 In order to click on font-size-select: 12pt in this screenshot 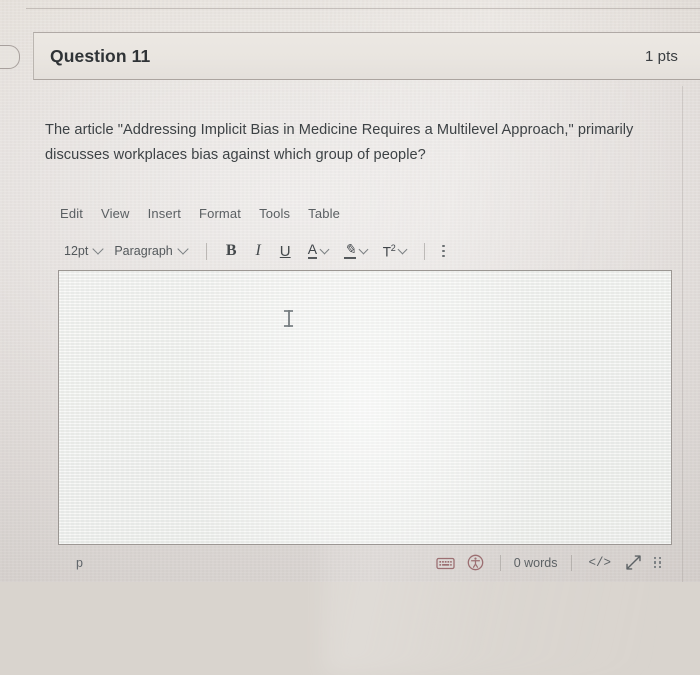, I will do `click(85, 250)`.